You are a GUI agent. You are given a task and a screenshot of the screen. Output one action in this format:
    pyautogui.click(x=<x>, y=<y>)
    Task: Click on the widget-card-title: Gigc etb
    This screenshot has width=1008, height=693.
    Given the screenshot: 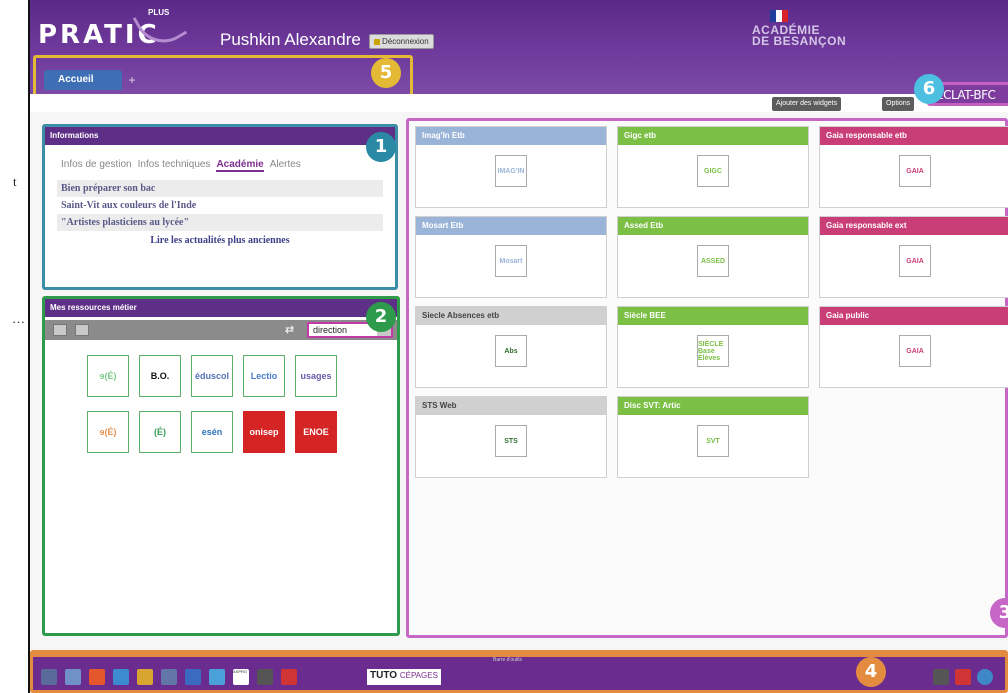 What is the action you would take?
    pyautogui.click(x=713, y=136)
    